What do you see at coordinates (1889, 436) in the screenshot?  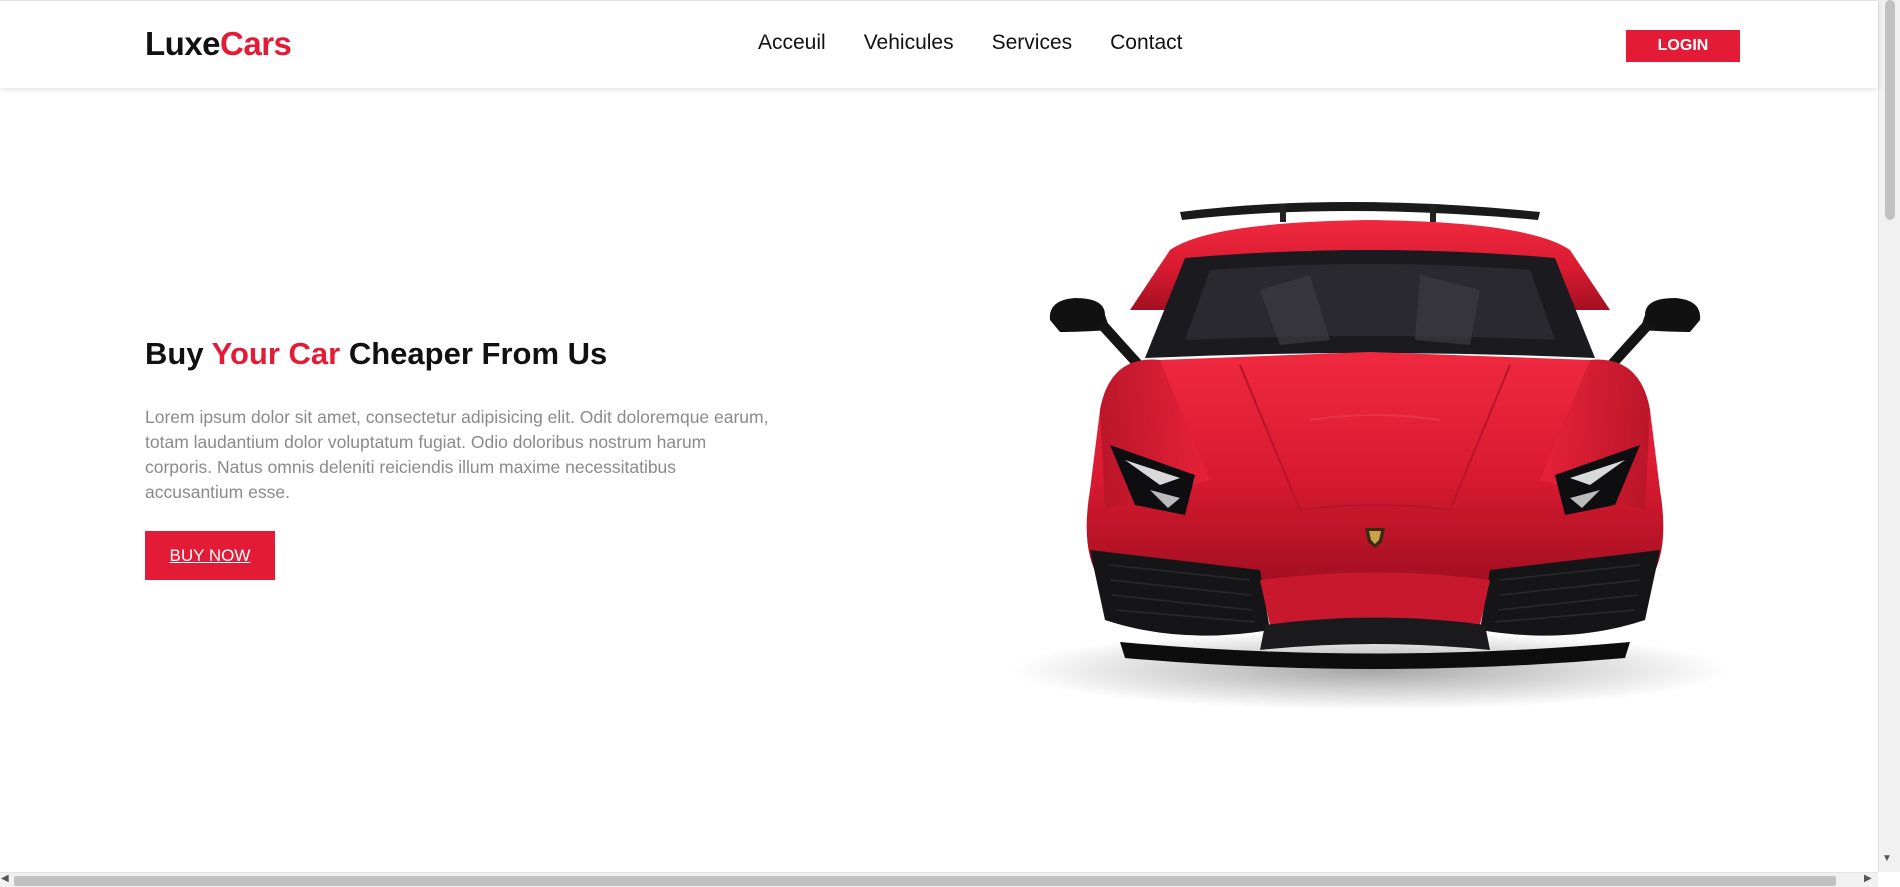 I see `vertical-scrollbar` at bounding box center [1889, 436].